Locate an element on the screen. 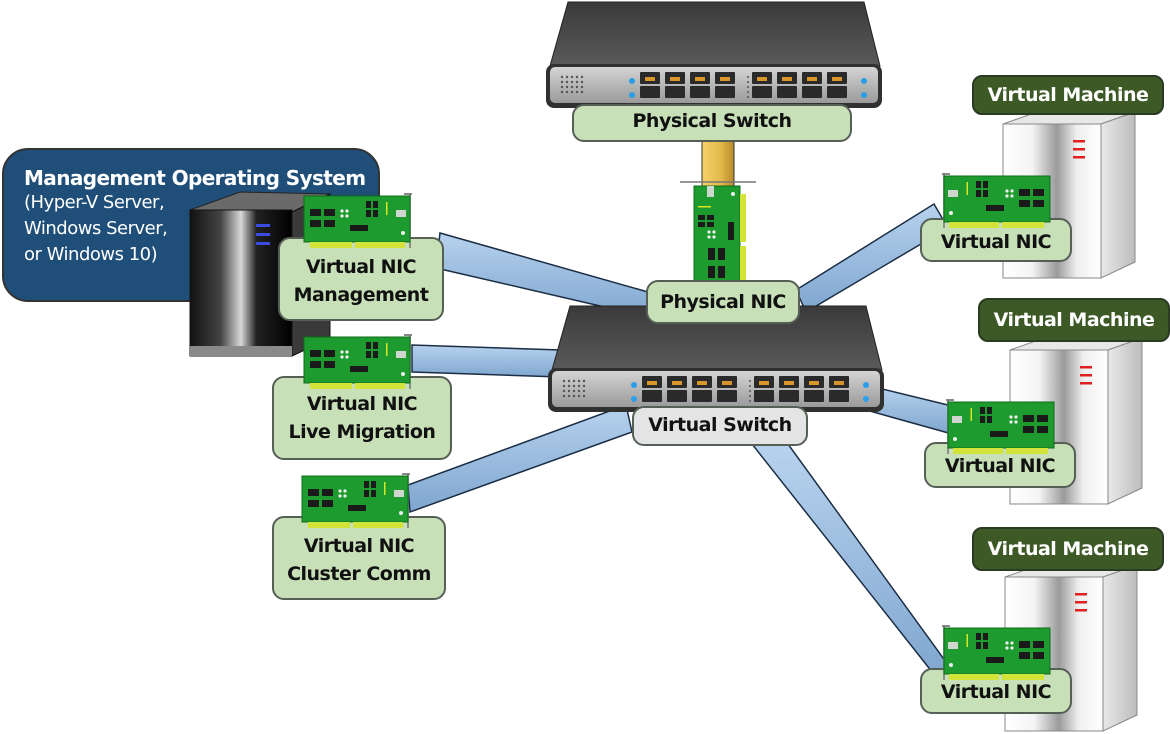 This screenshot has height=734, width=1170. physical-switch-icon is located at coordinates (714, 55).